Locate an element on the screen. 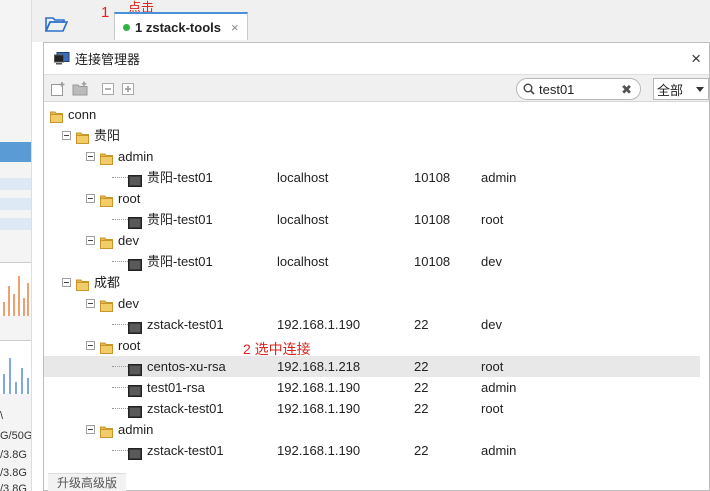 The width and height of the screenshot is (710, 491). background-chart is located at coordinates (15, 367).